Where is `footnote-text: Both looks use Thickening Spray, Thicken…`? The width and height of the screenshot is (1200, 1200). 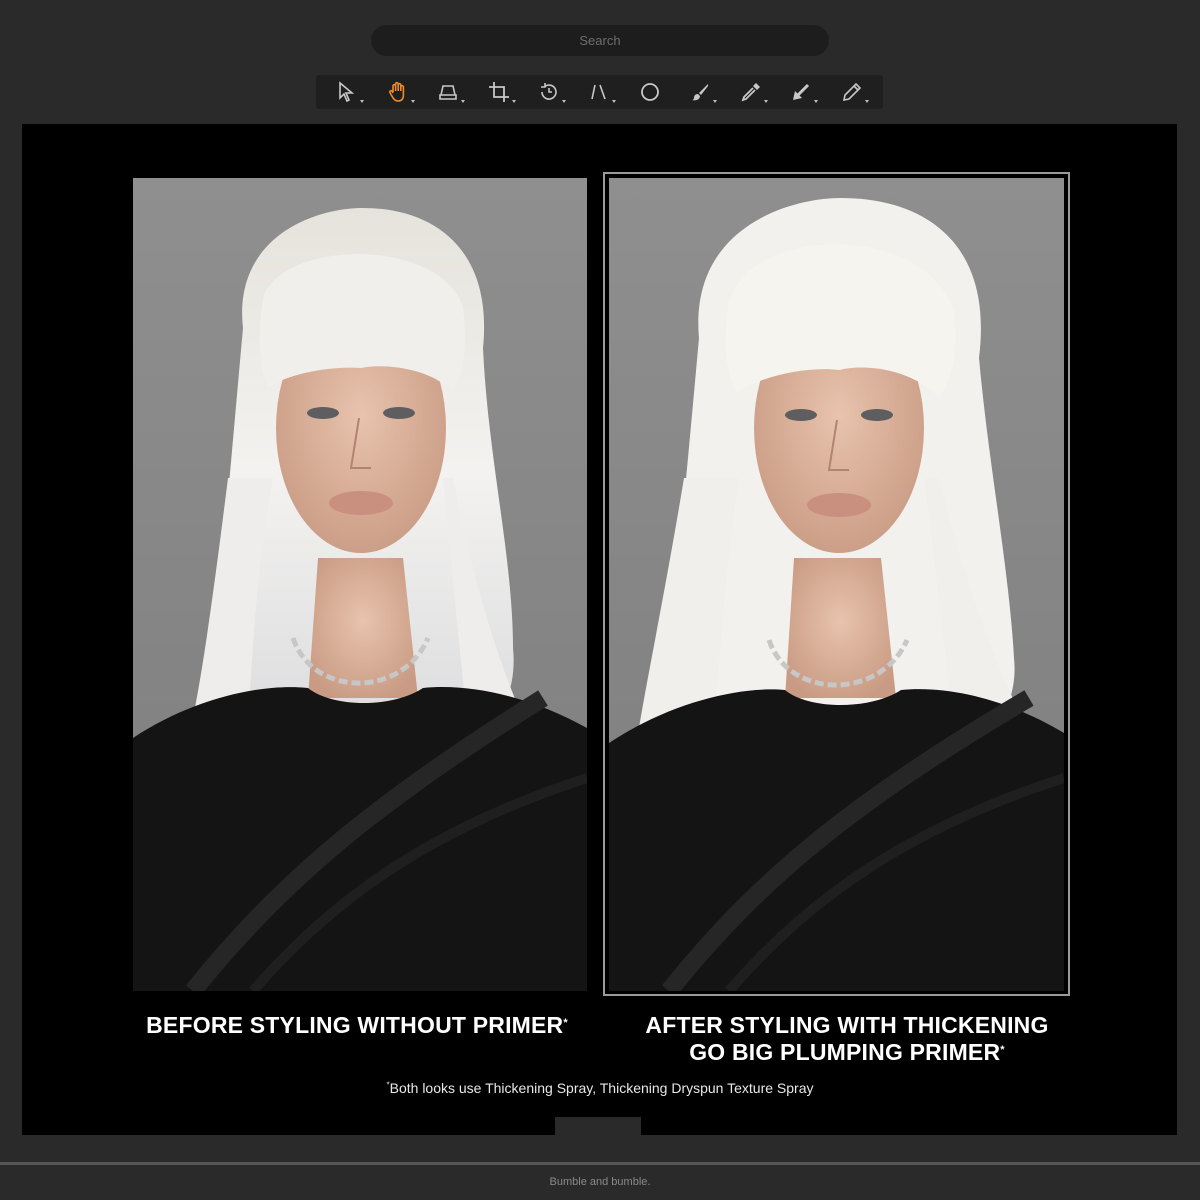
footnote-text: Both looks use Thickening Spray, Thicken… is located at coordinates (601, 1088).